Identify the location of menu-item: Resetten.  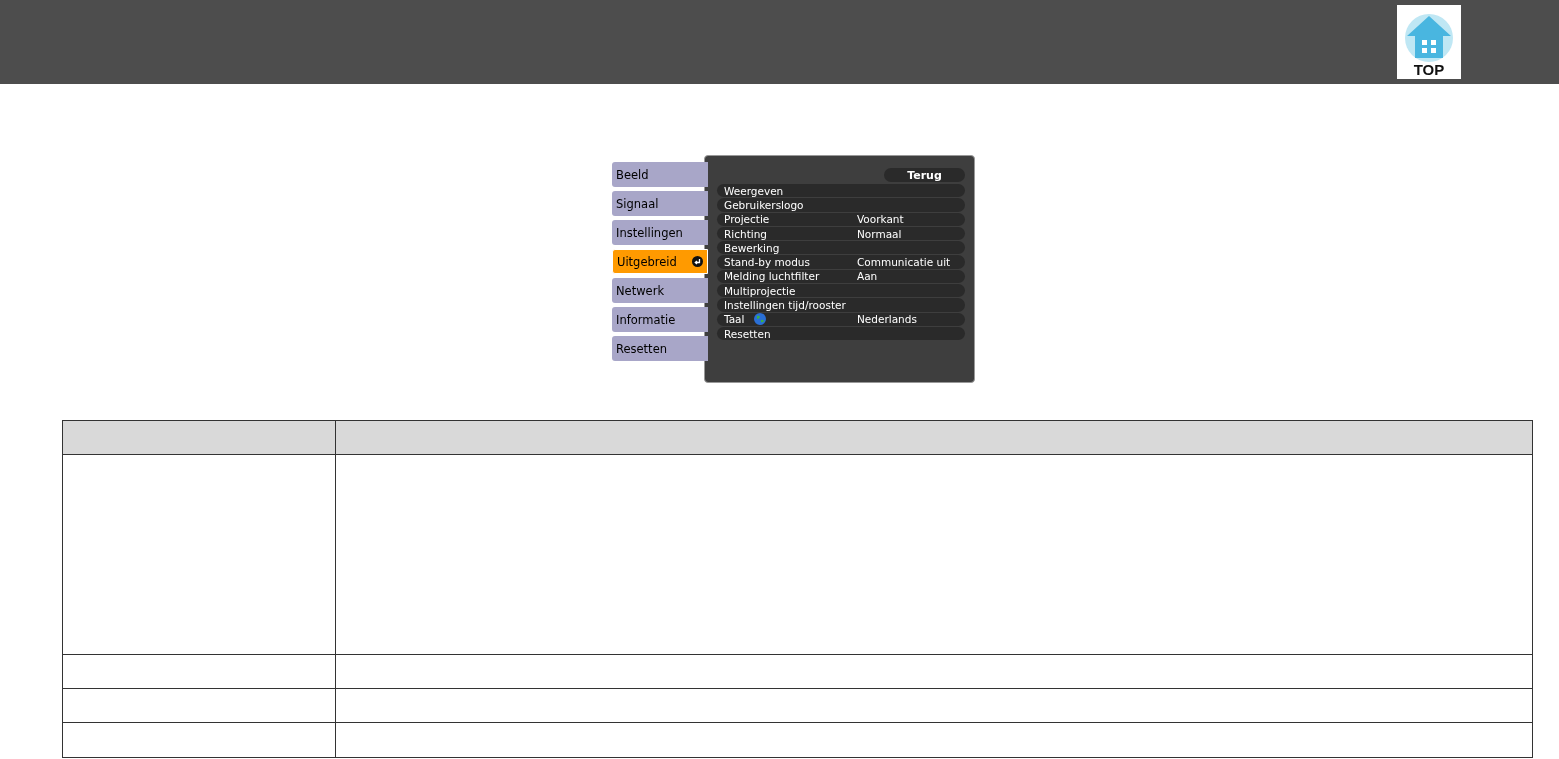
(841, 333).